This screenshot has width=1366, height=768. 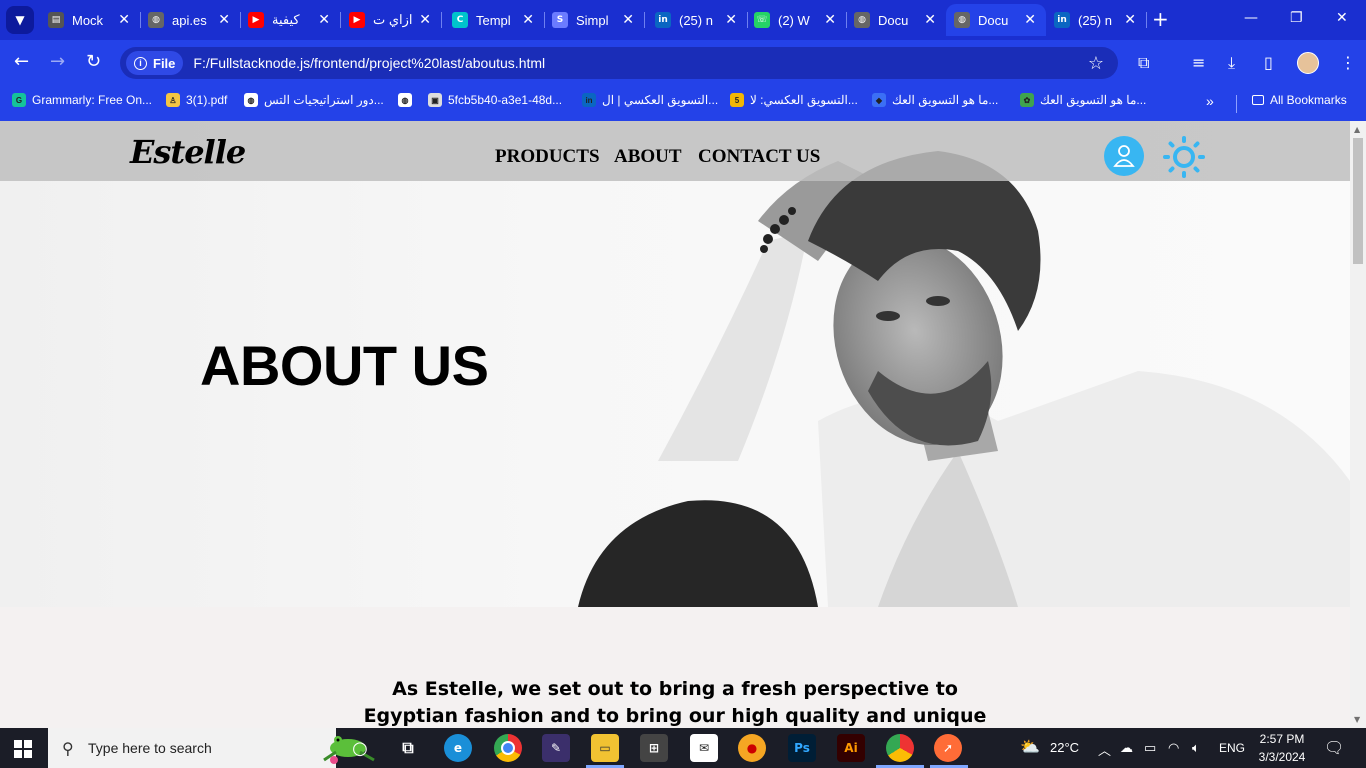 What do you see at coordinates (948, 748) in the screenshot?
I see `postman-icon: ➚` at bounding box center [948, 748].